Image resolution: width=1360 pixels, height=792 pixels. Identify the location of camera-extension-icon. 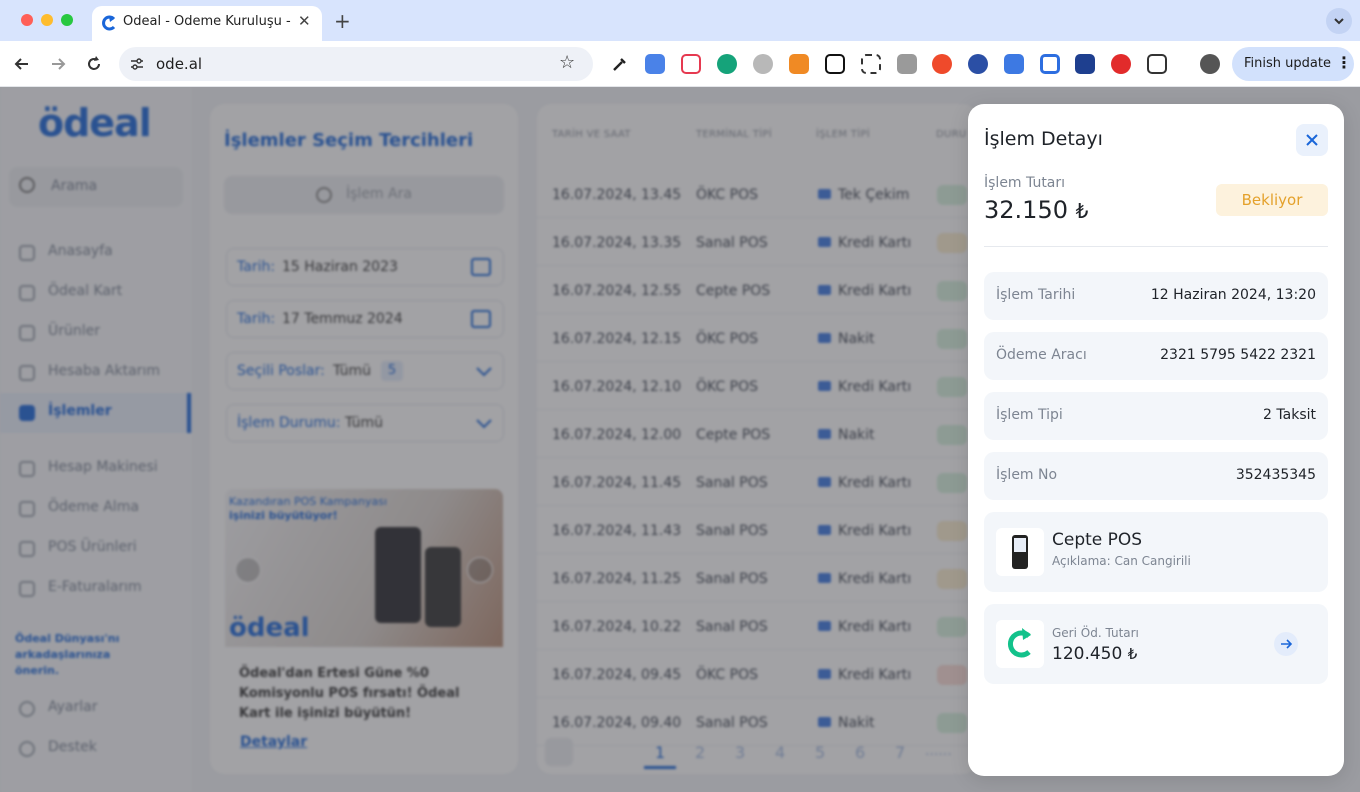
(907, 64).